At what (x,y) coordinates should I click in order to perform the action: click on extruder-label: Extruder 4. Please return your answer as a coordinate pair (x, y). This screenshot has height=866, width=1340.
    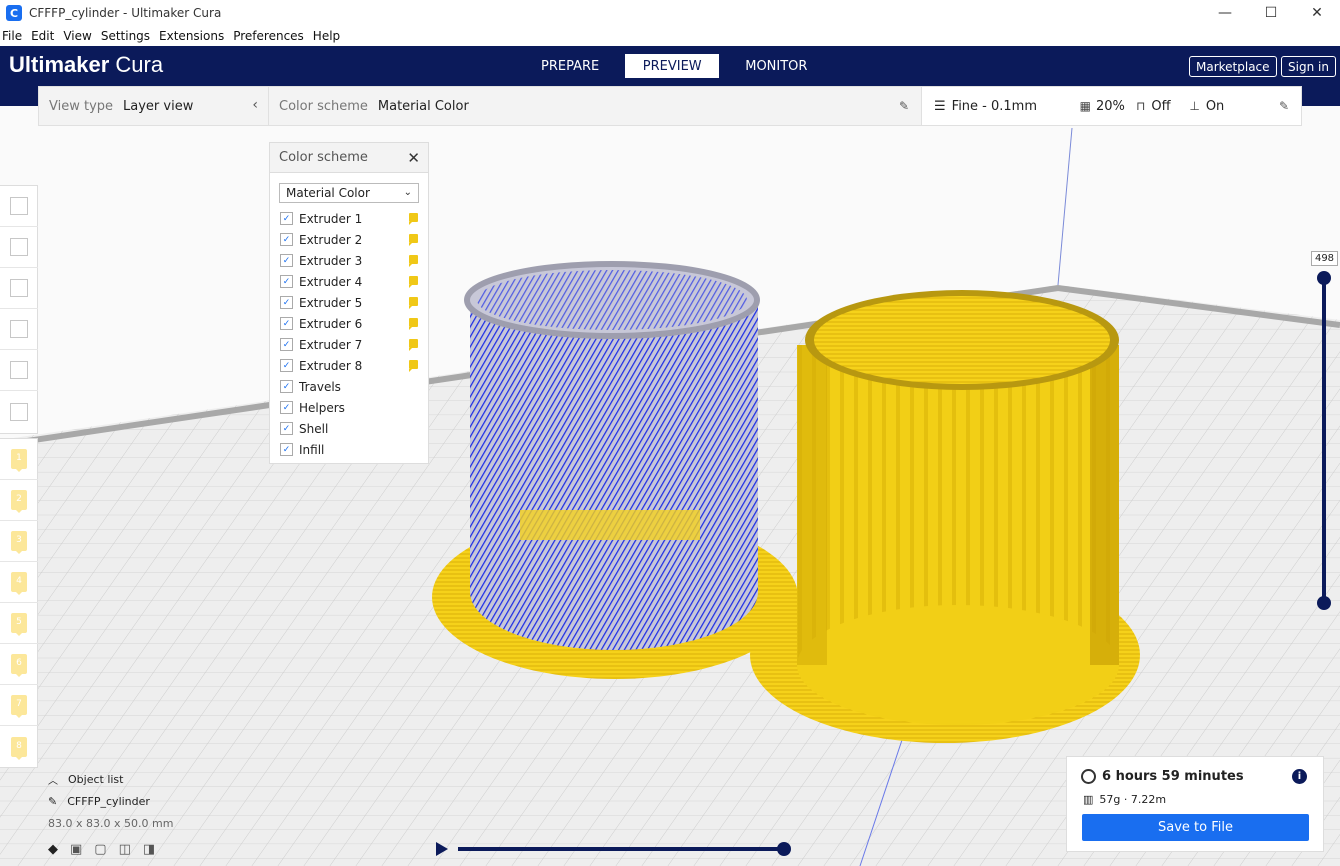
    Looking at the image, I should click on (331, 281).